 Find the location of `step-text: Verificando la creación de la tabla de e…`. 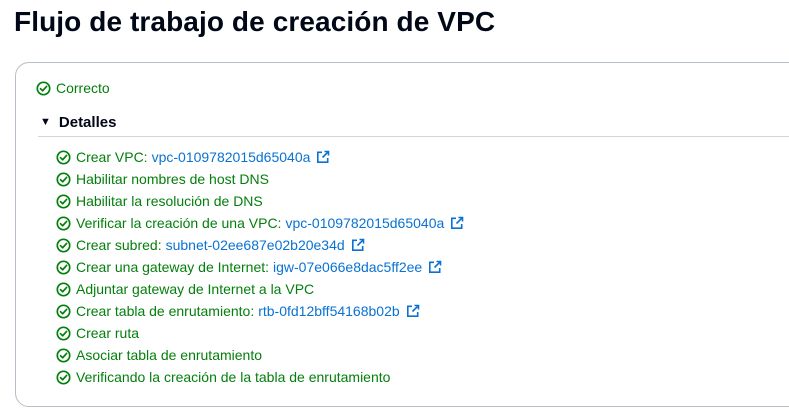

step-text: Verificando la creación de la tabla de e… is located at coordinates (233, 377).